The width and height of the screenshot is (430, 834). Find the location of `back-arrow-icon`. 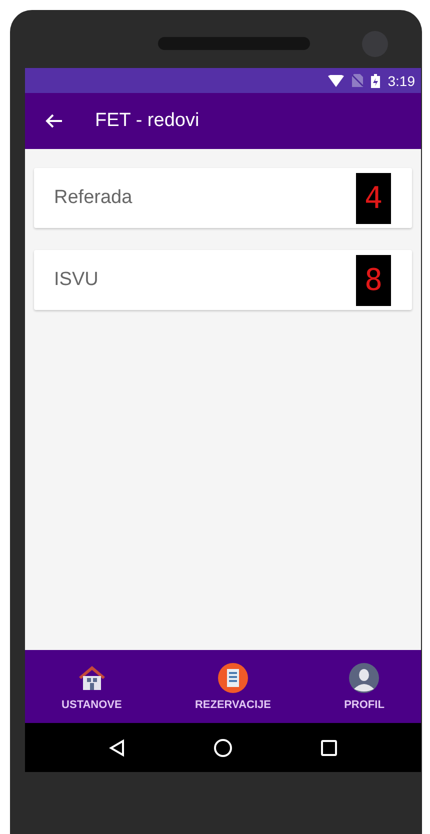

back-arrow-icon is located at coordinates (54, 121).